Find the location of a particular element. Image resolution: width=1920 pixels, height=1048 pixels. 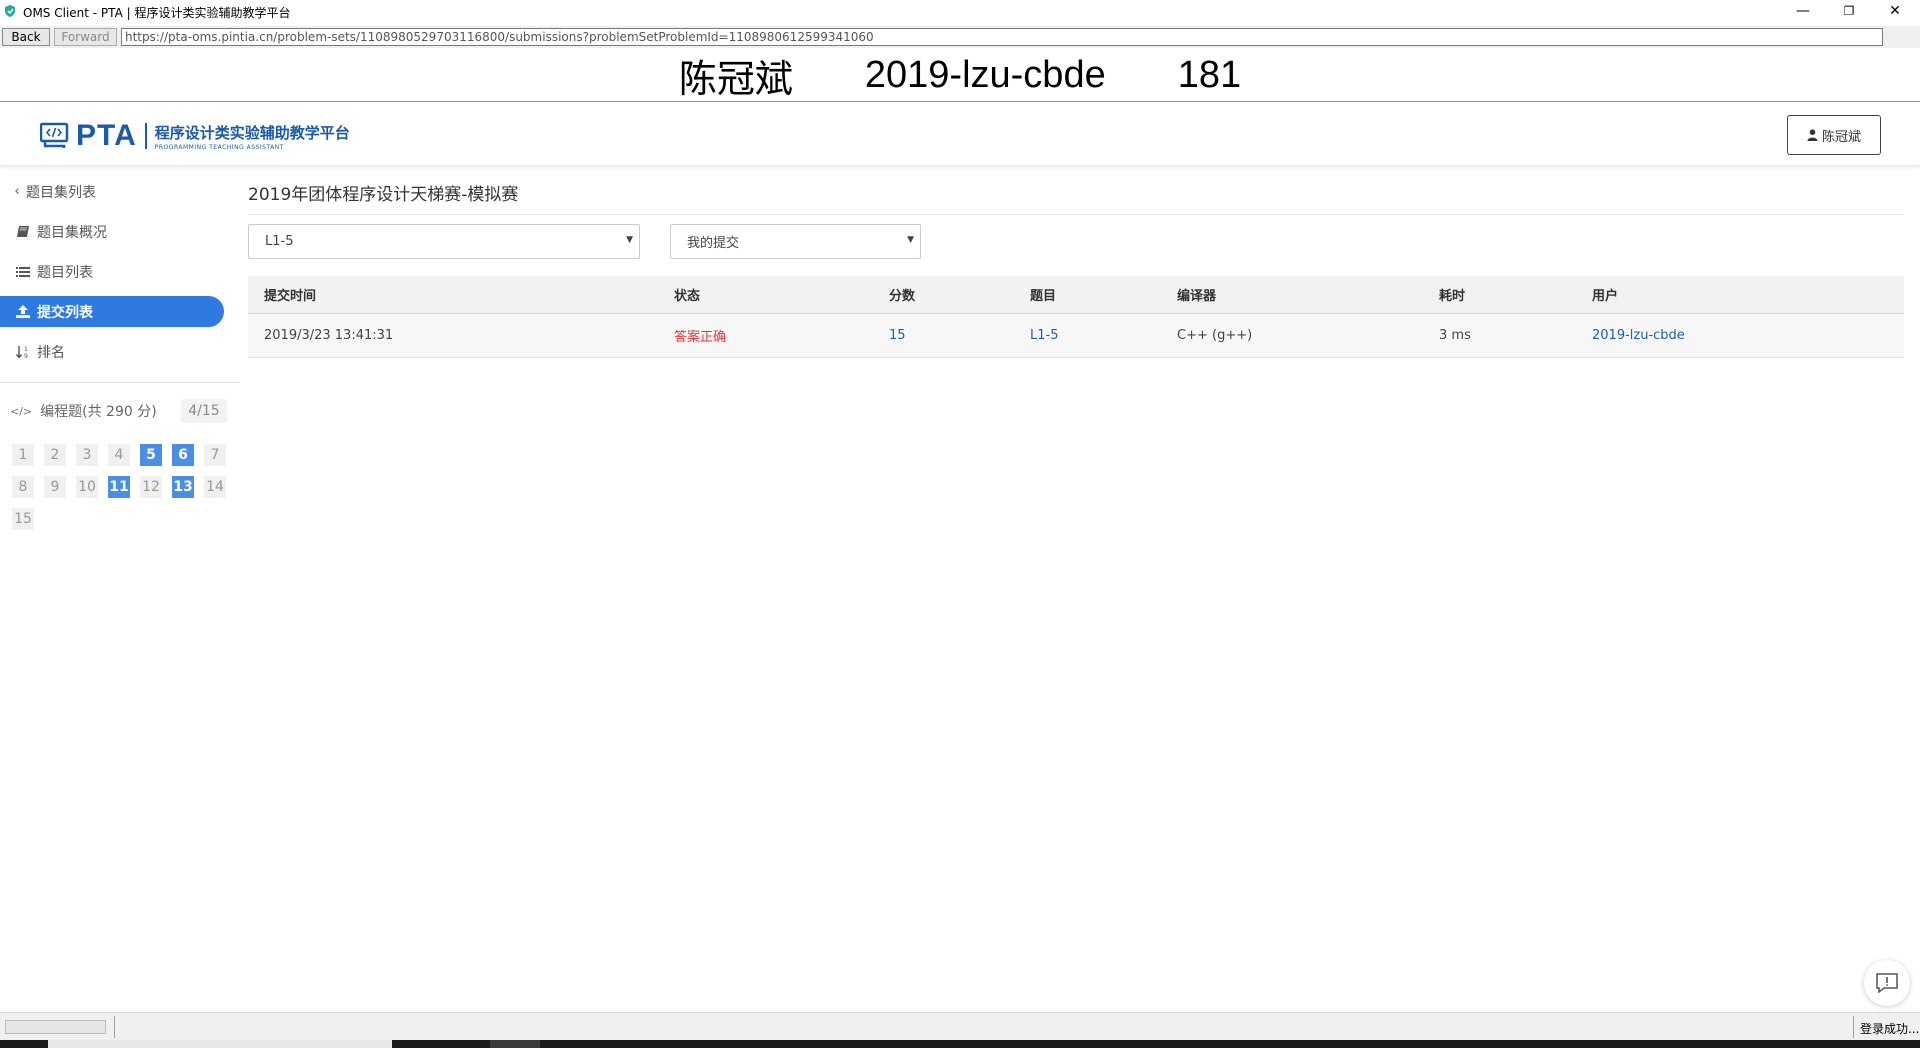

close-button: ✕ is located at coordinates (1895, 11).